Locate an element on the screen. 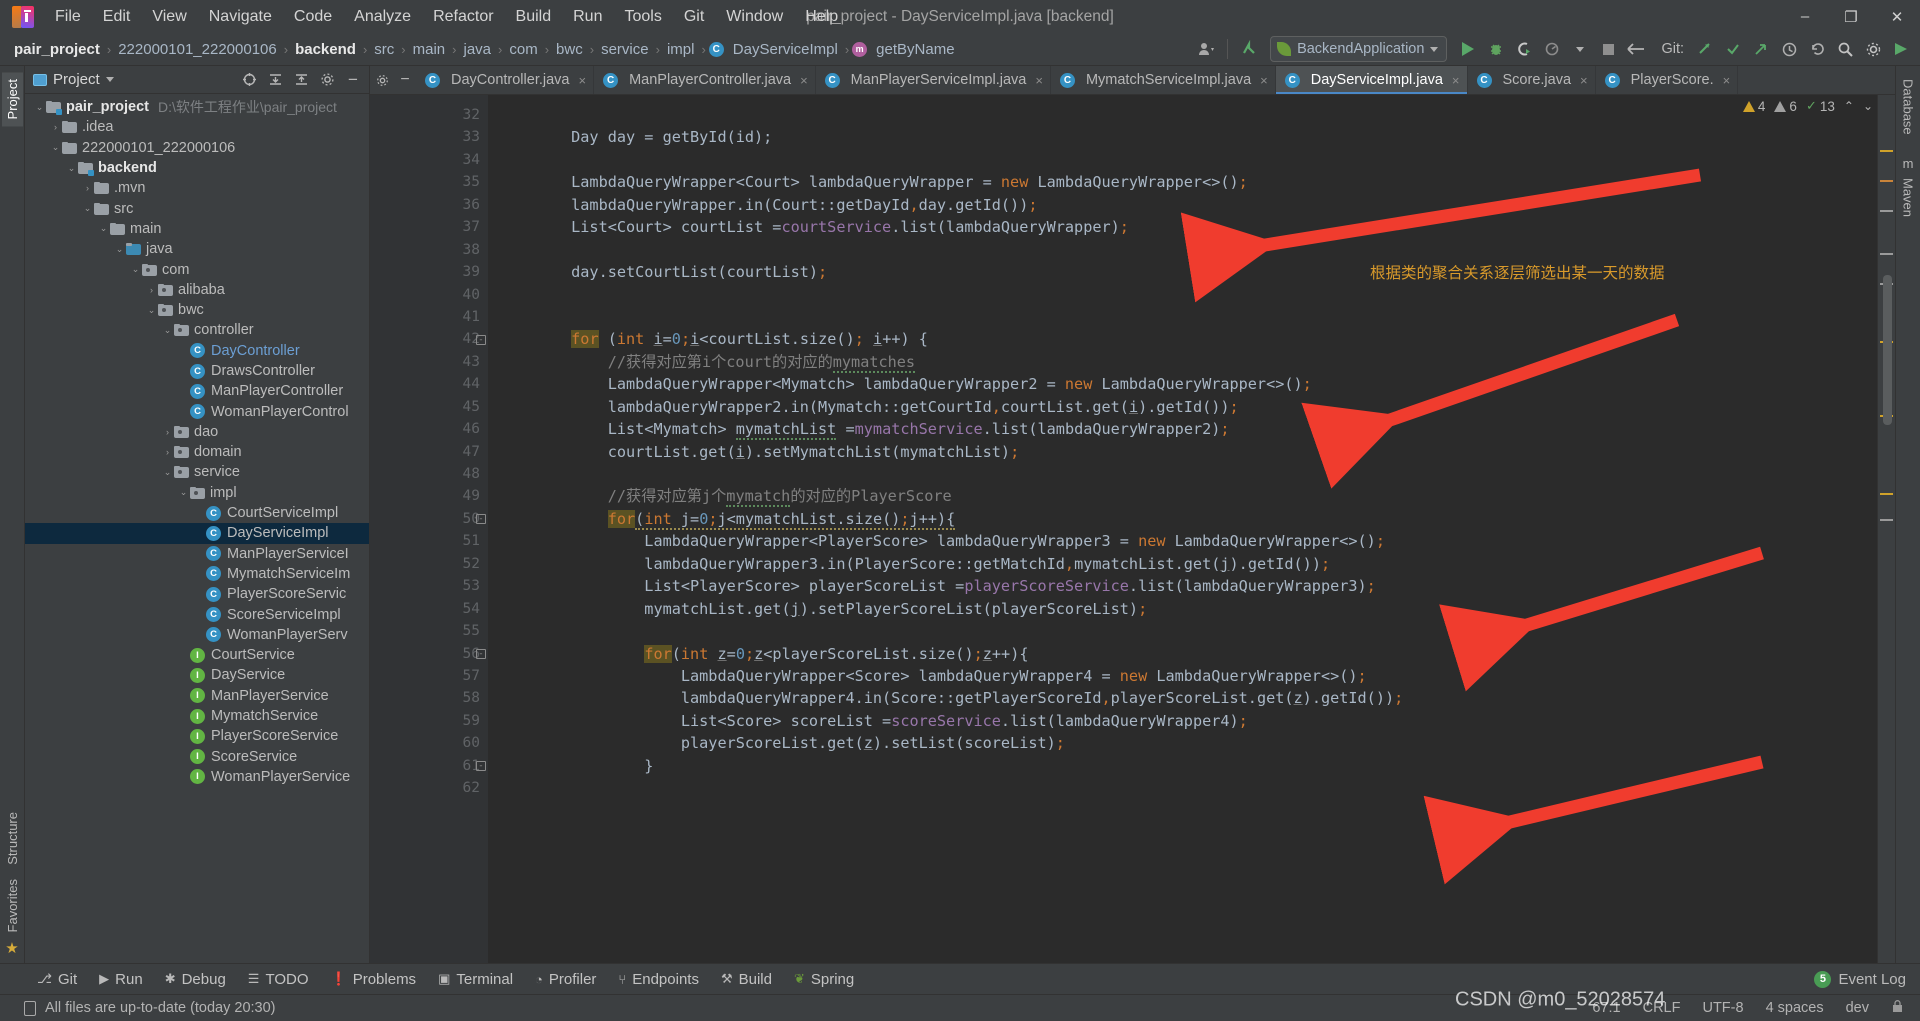 The height and width of the screenshot is (1021, 1920). menu-item-navigate: Navigate is located at coordinates (240, 17).